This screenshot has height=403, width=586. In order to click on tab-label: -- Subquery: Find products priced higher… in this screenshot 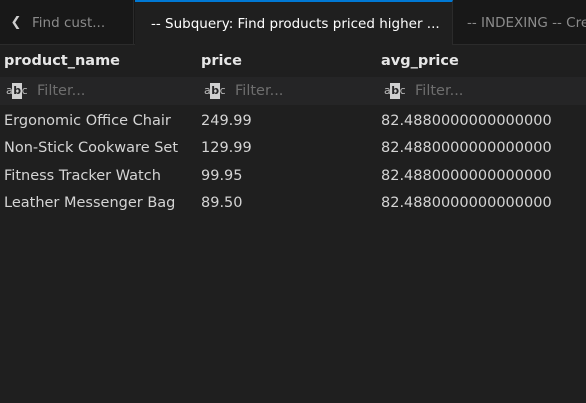, I will do `click(295, 23)`.